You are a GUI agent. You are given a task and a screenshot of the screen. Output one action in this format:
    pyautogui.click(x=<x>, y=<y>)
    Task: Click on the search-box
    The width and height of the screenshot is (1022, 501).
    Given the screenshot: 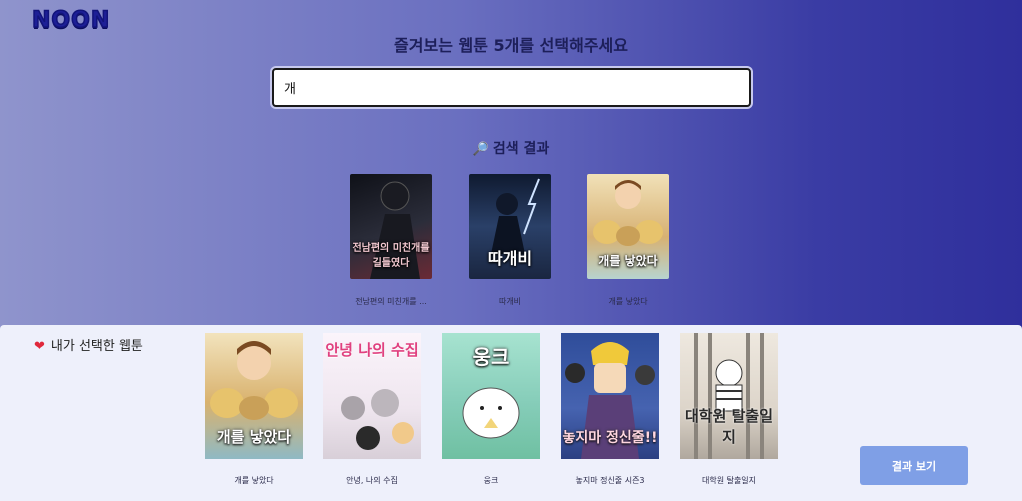 What is the action you would take?
    pyautogui.click(x=511, y=87)
    